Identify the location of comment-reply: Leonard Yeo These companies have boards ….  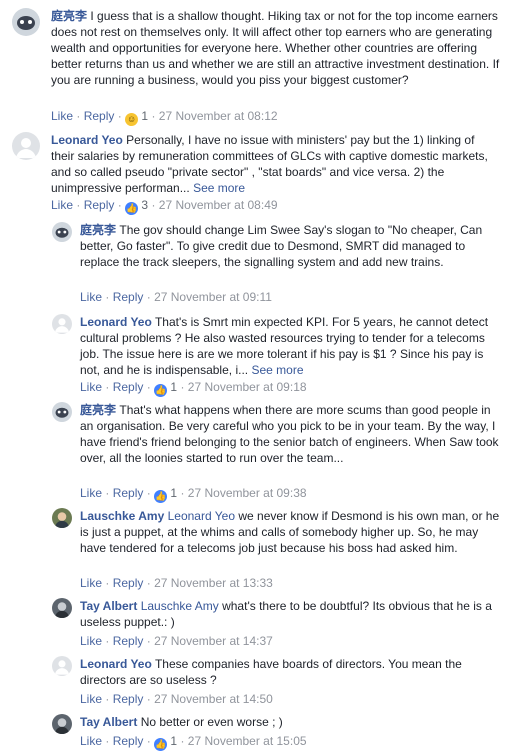
(277, 683).